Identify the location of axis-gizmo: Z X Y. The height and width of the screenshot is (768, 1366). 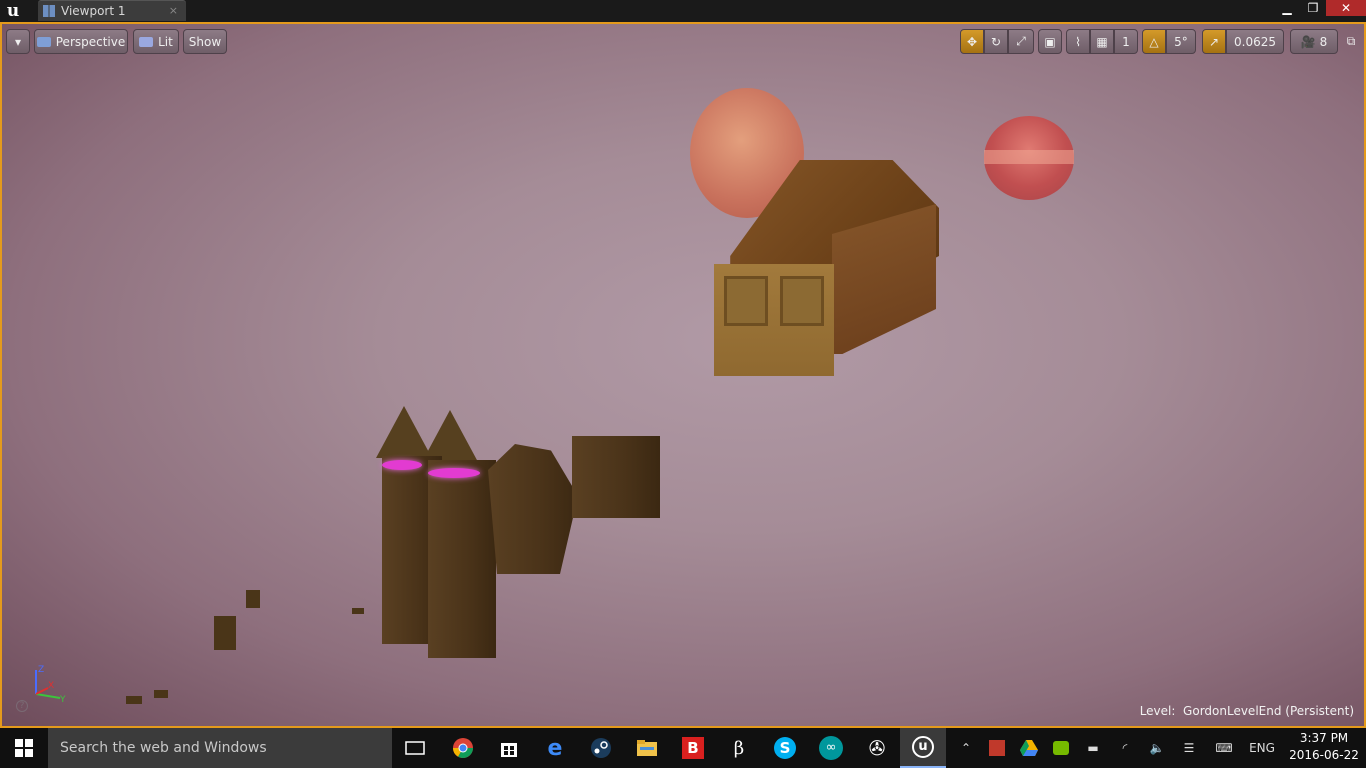
(50, 684).